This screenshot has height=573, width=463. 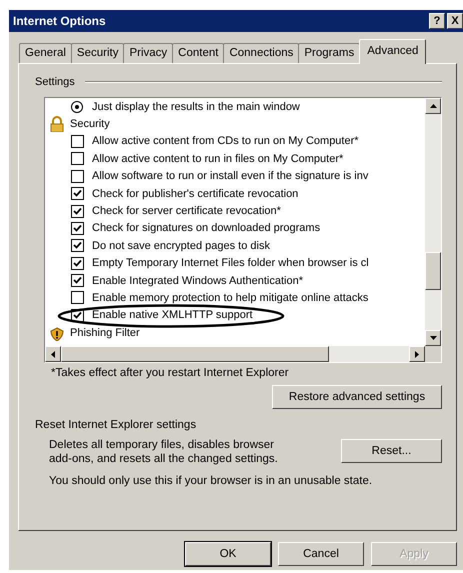 What do you see at coordinates (172, 315) in the screenshot?
I see `option-label: Enable native XMLHTTP support` at bounding box center [172, 315].